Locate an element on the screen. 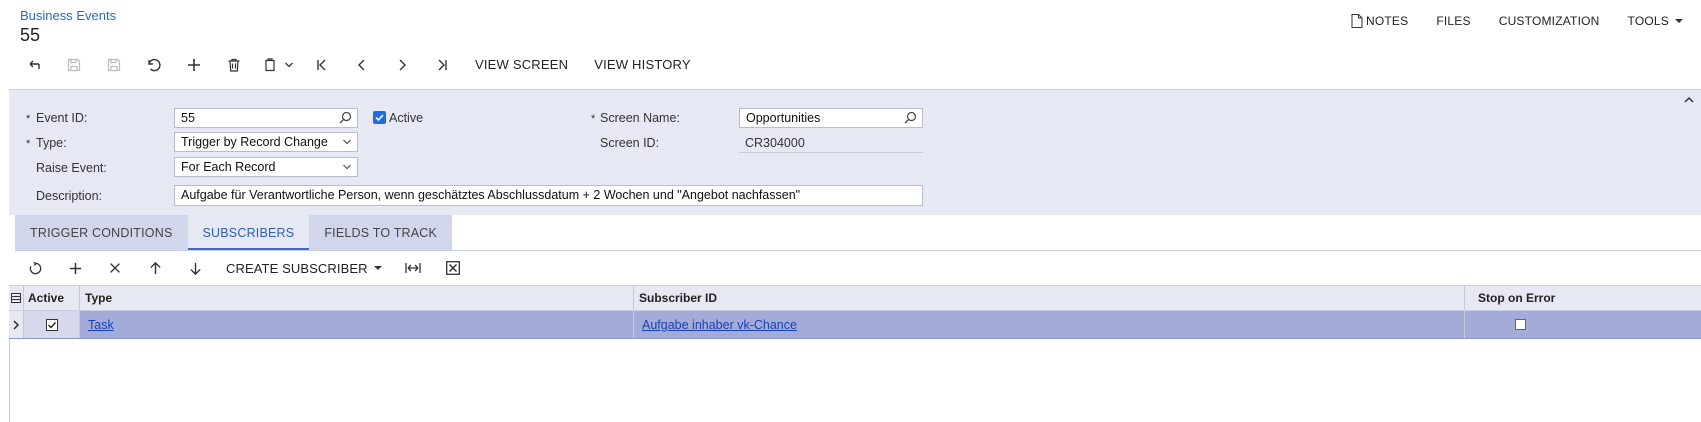 The image size is (1701, 422). screen-id-label: Screen ID: is located at coordinates (630, 143).